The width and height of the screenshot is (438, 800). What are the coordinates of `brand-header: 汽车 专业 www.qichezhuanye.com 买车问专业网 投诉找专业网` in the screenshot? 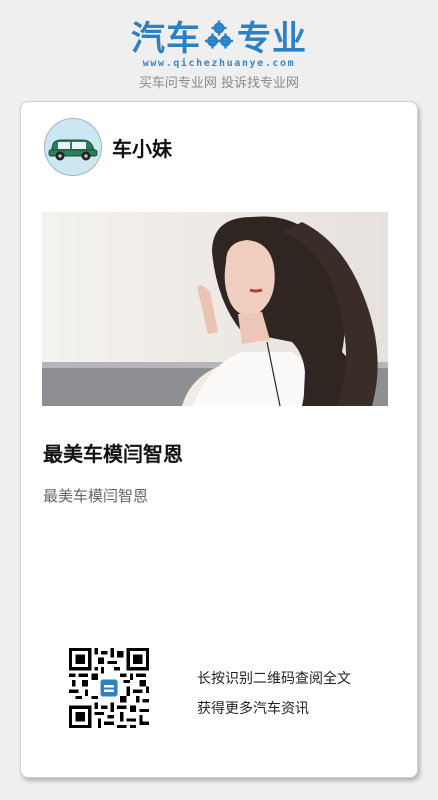 It's located at (219, 53).